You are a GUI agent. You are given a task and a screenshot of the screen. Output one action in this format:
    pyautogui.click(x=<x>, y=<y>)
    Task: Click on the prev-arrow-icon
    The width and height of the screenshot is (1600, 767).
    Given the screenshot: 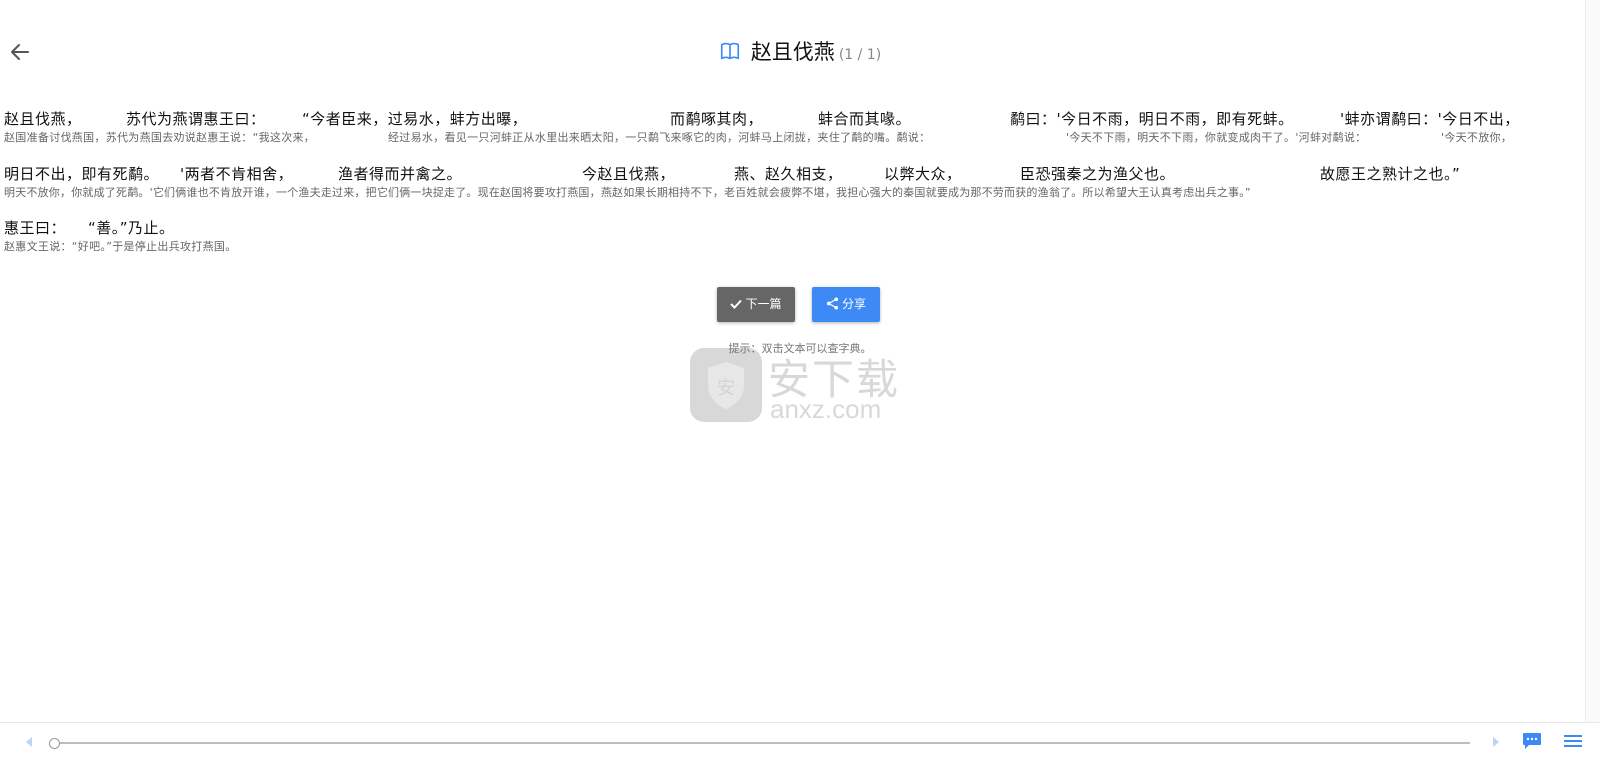 What is the action you would take?
    pyautogui.click(x=29, y=742)
    